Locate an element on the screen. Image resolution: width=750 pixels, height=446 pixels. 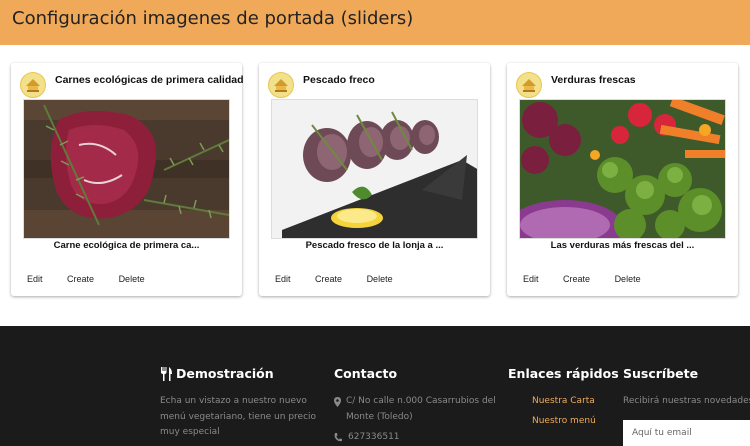
card-image-vegetables is located at coordinates (622, 169).